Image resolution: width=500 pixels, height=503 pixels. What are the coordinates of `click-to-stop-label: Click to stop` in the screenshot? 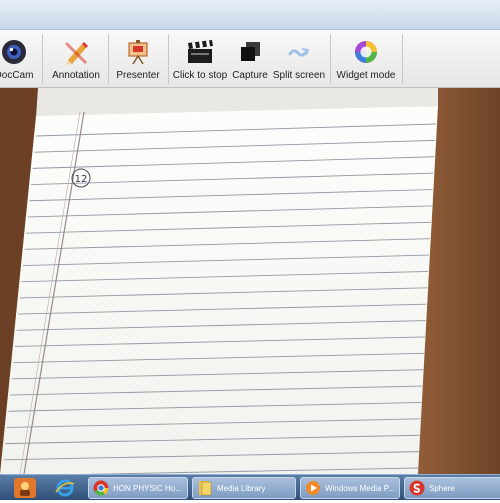 It's located at (200, 75).